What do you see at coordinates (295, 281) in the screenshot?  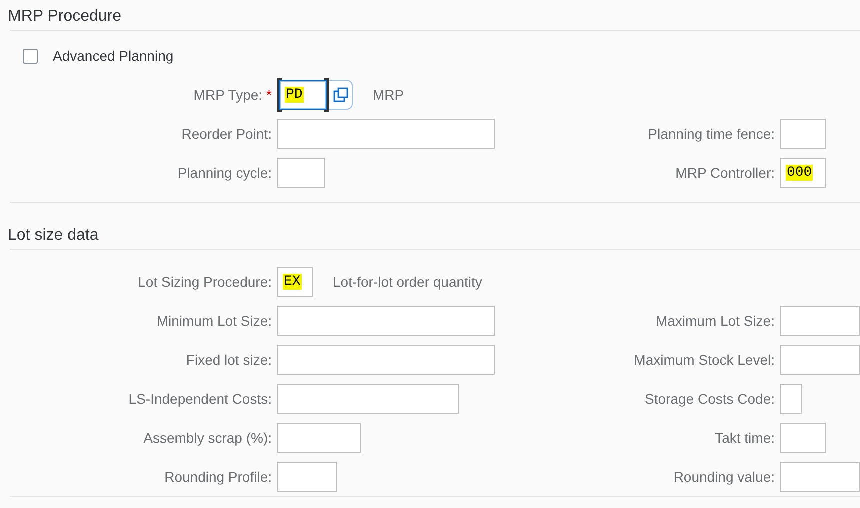 I see `input-field: EX` at bounding box center [295, 281].